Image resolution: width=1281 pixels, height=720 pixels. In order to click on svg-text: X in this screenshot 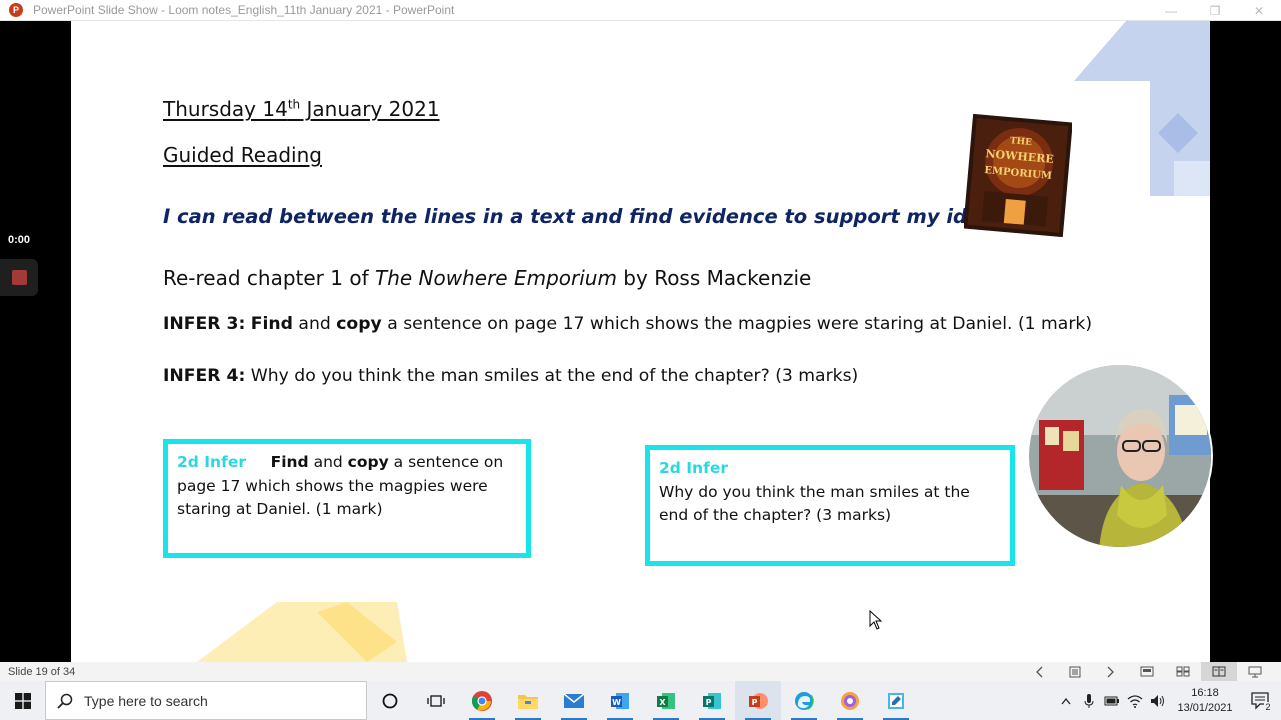, I will do `click(662, 701)`.